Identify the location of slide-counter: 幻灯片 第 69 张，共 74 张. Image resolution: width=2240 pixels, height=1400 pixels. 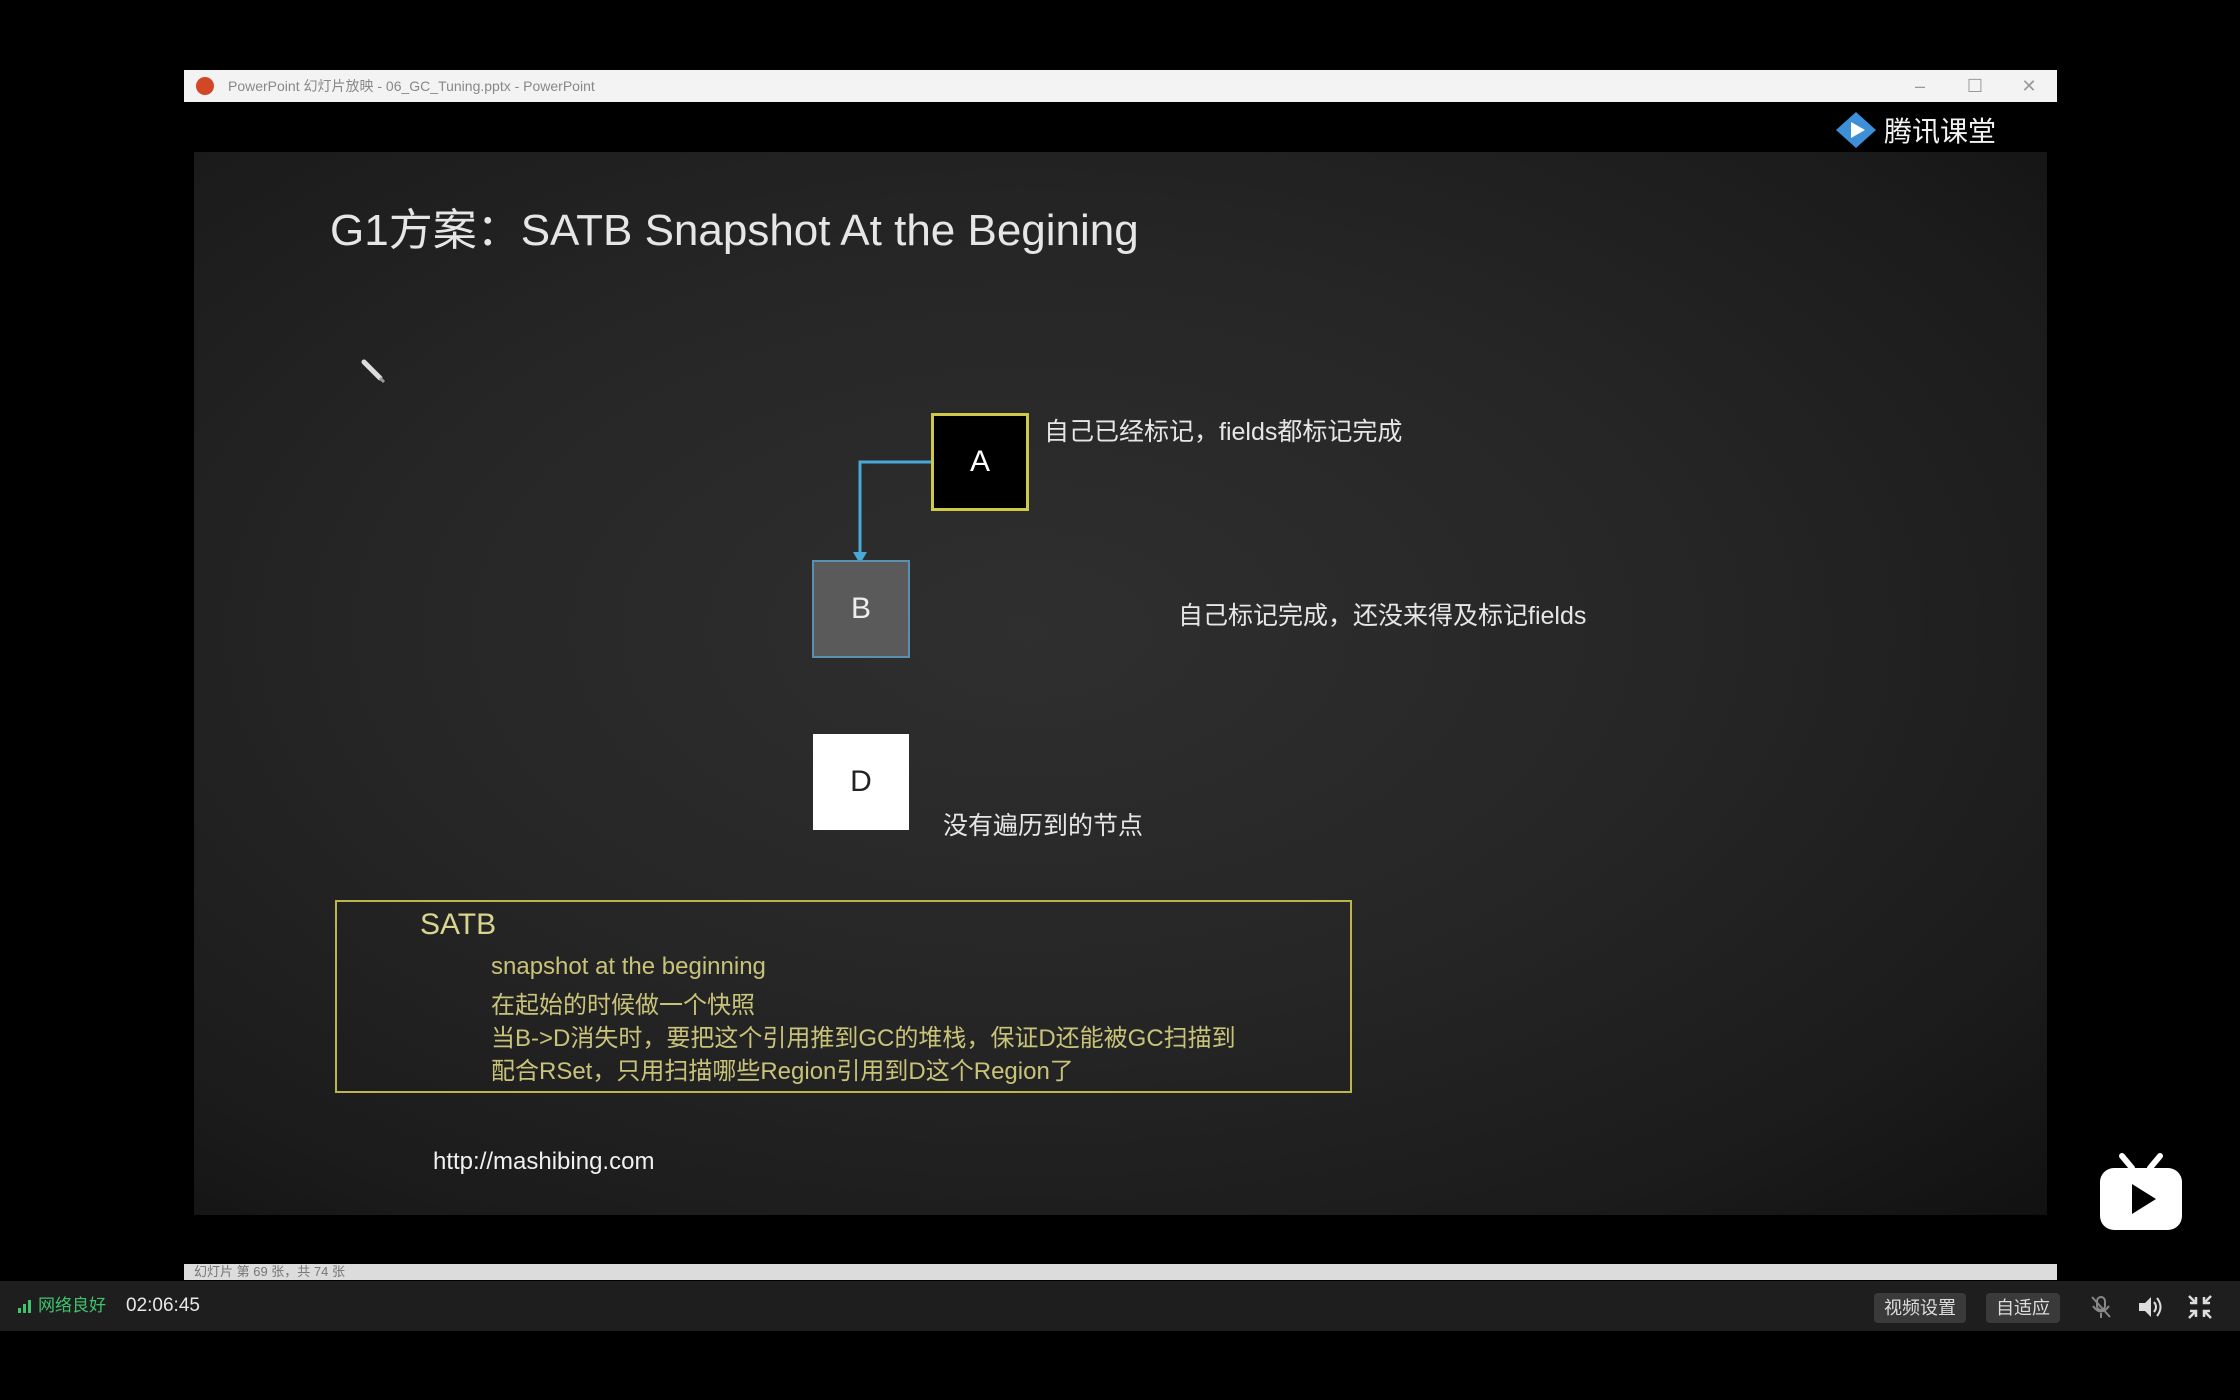
(269, 1271).